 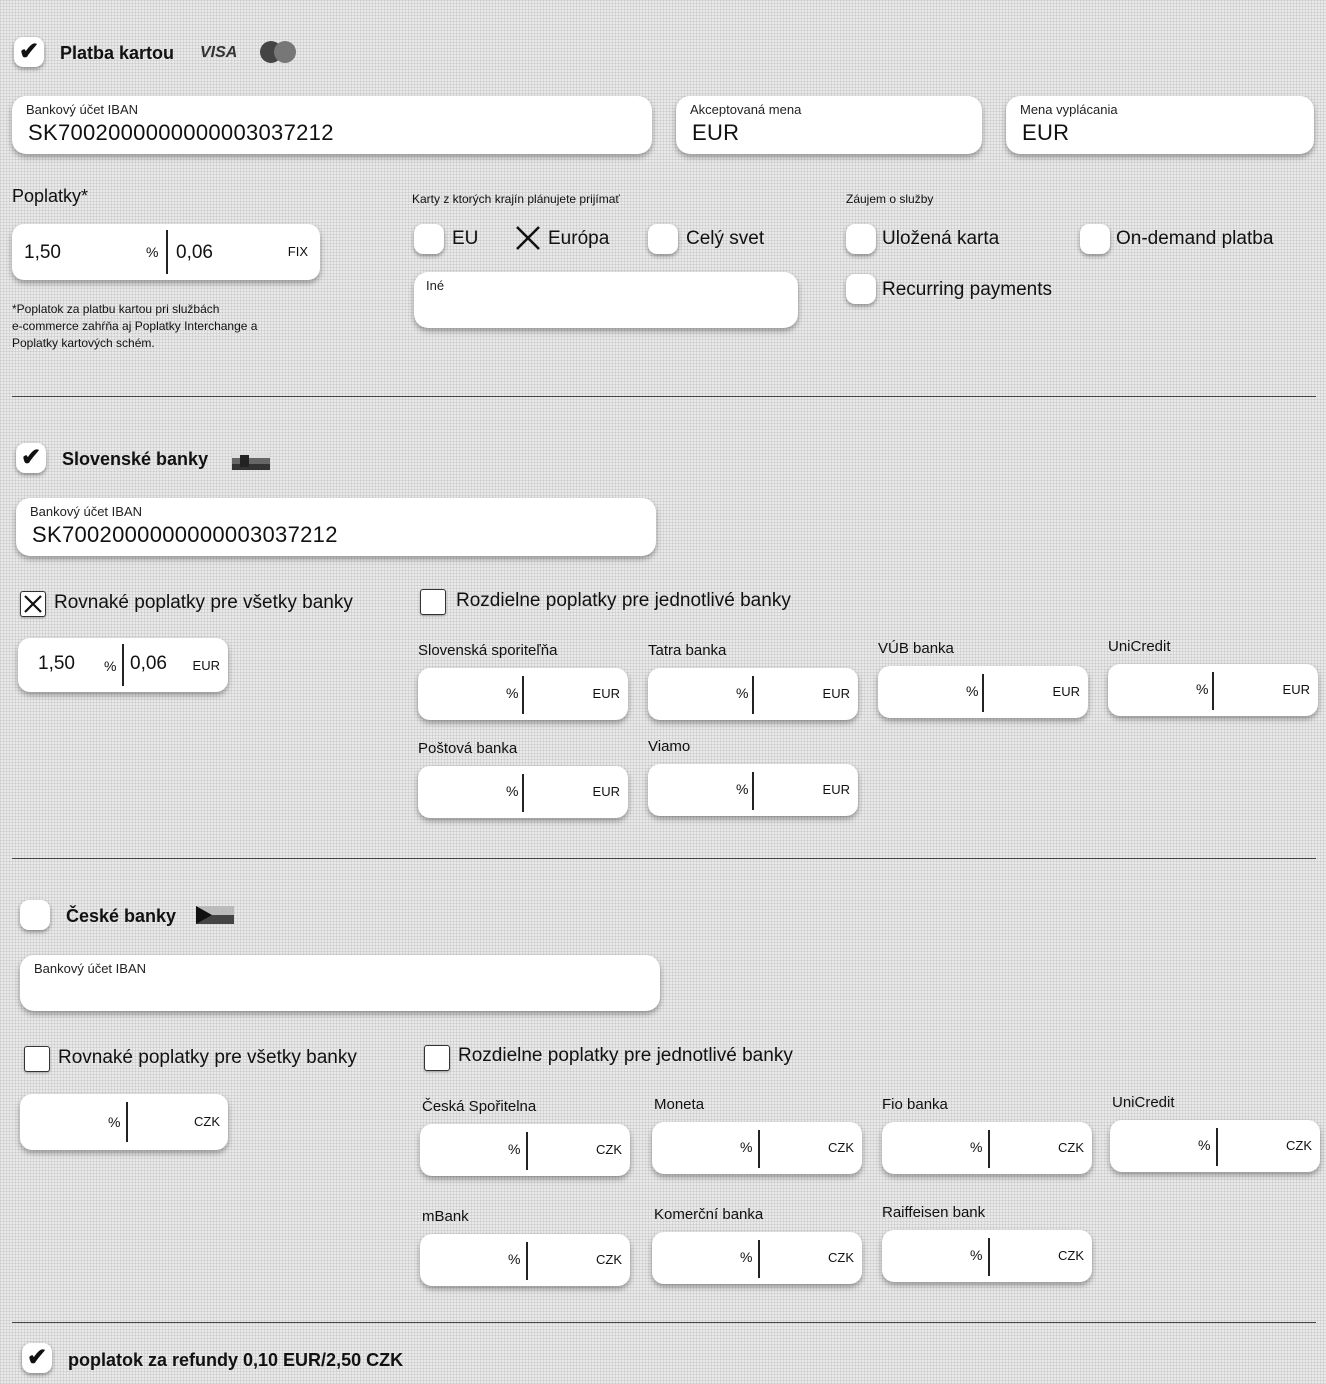 I want to click on card-payment-checkbox: ✔, so click(x=29, y=52).